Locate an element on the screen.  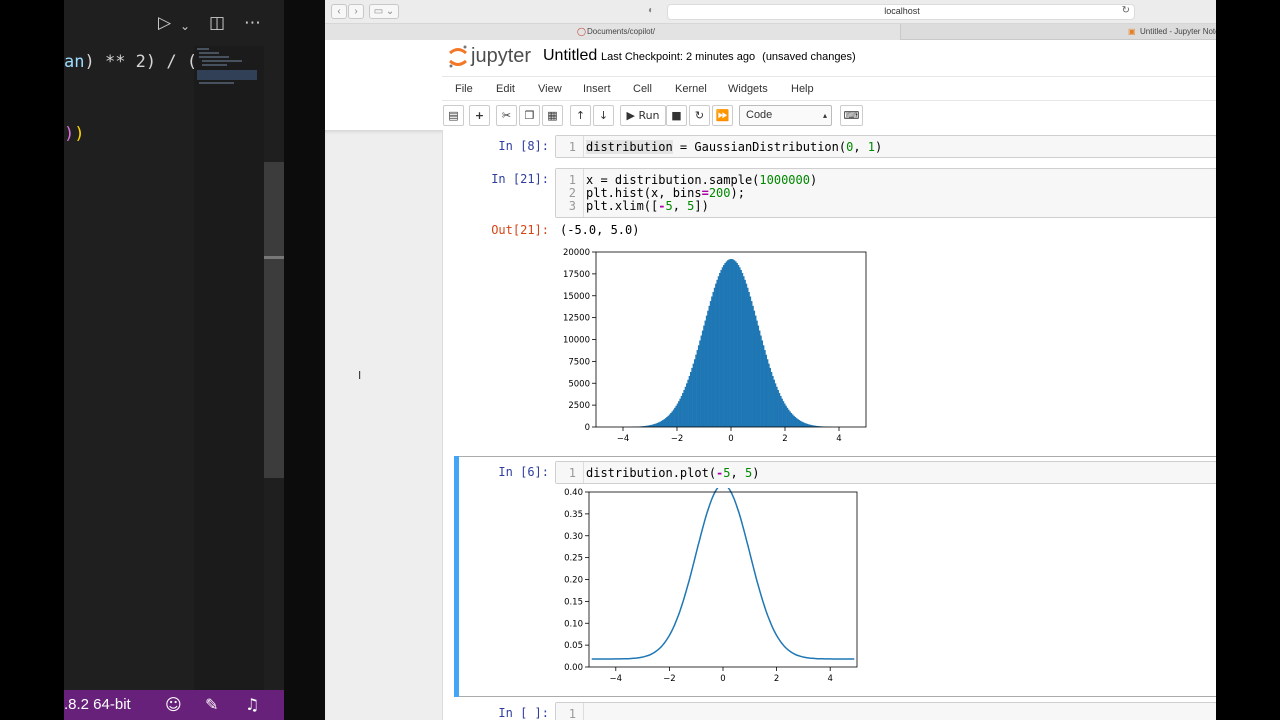
run-label: Run is located at coordinates (649, 115).